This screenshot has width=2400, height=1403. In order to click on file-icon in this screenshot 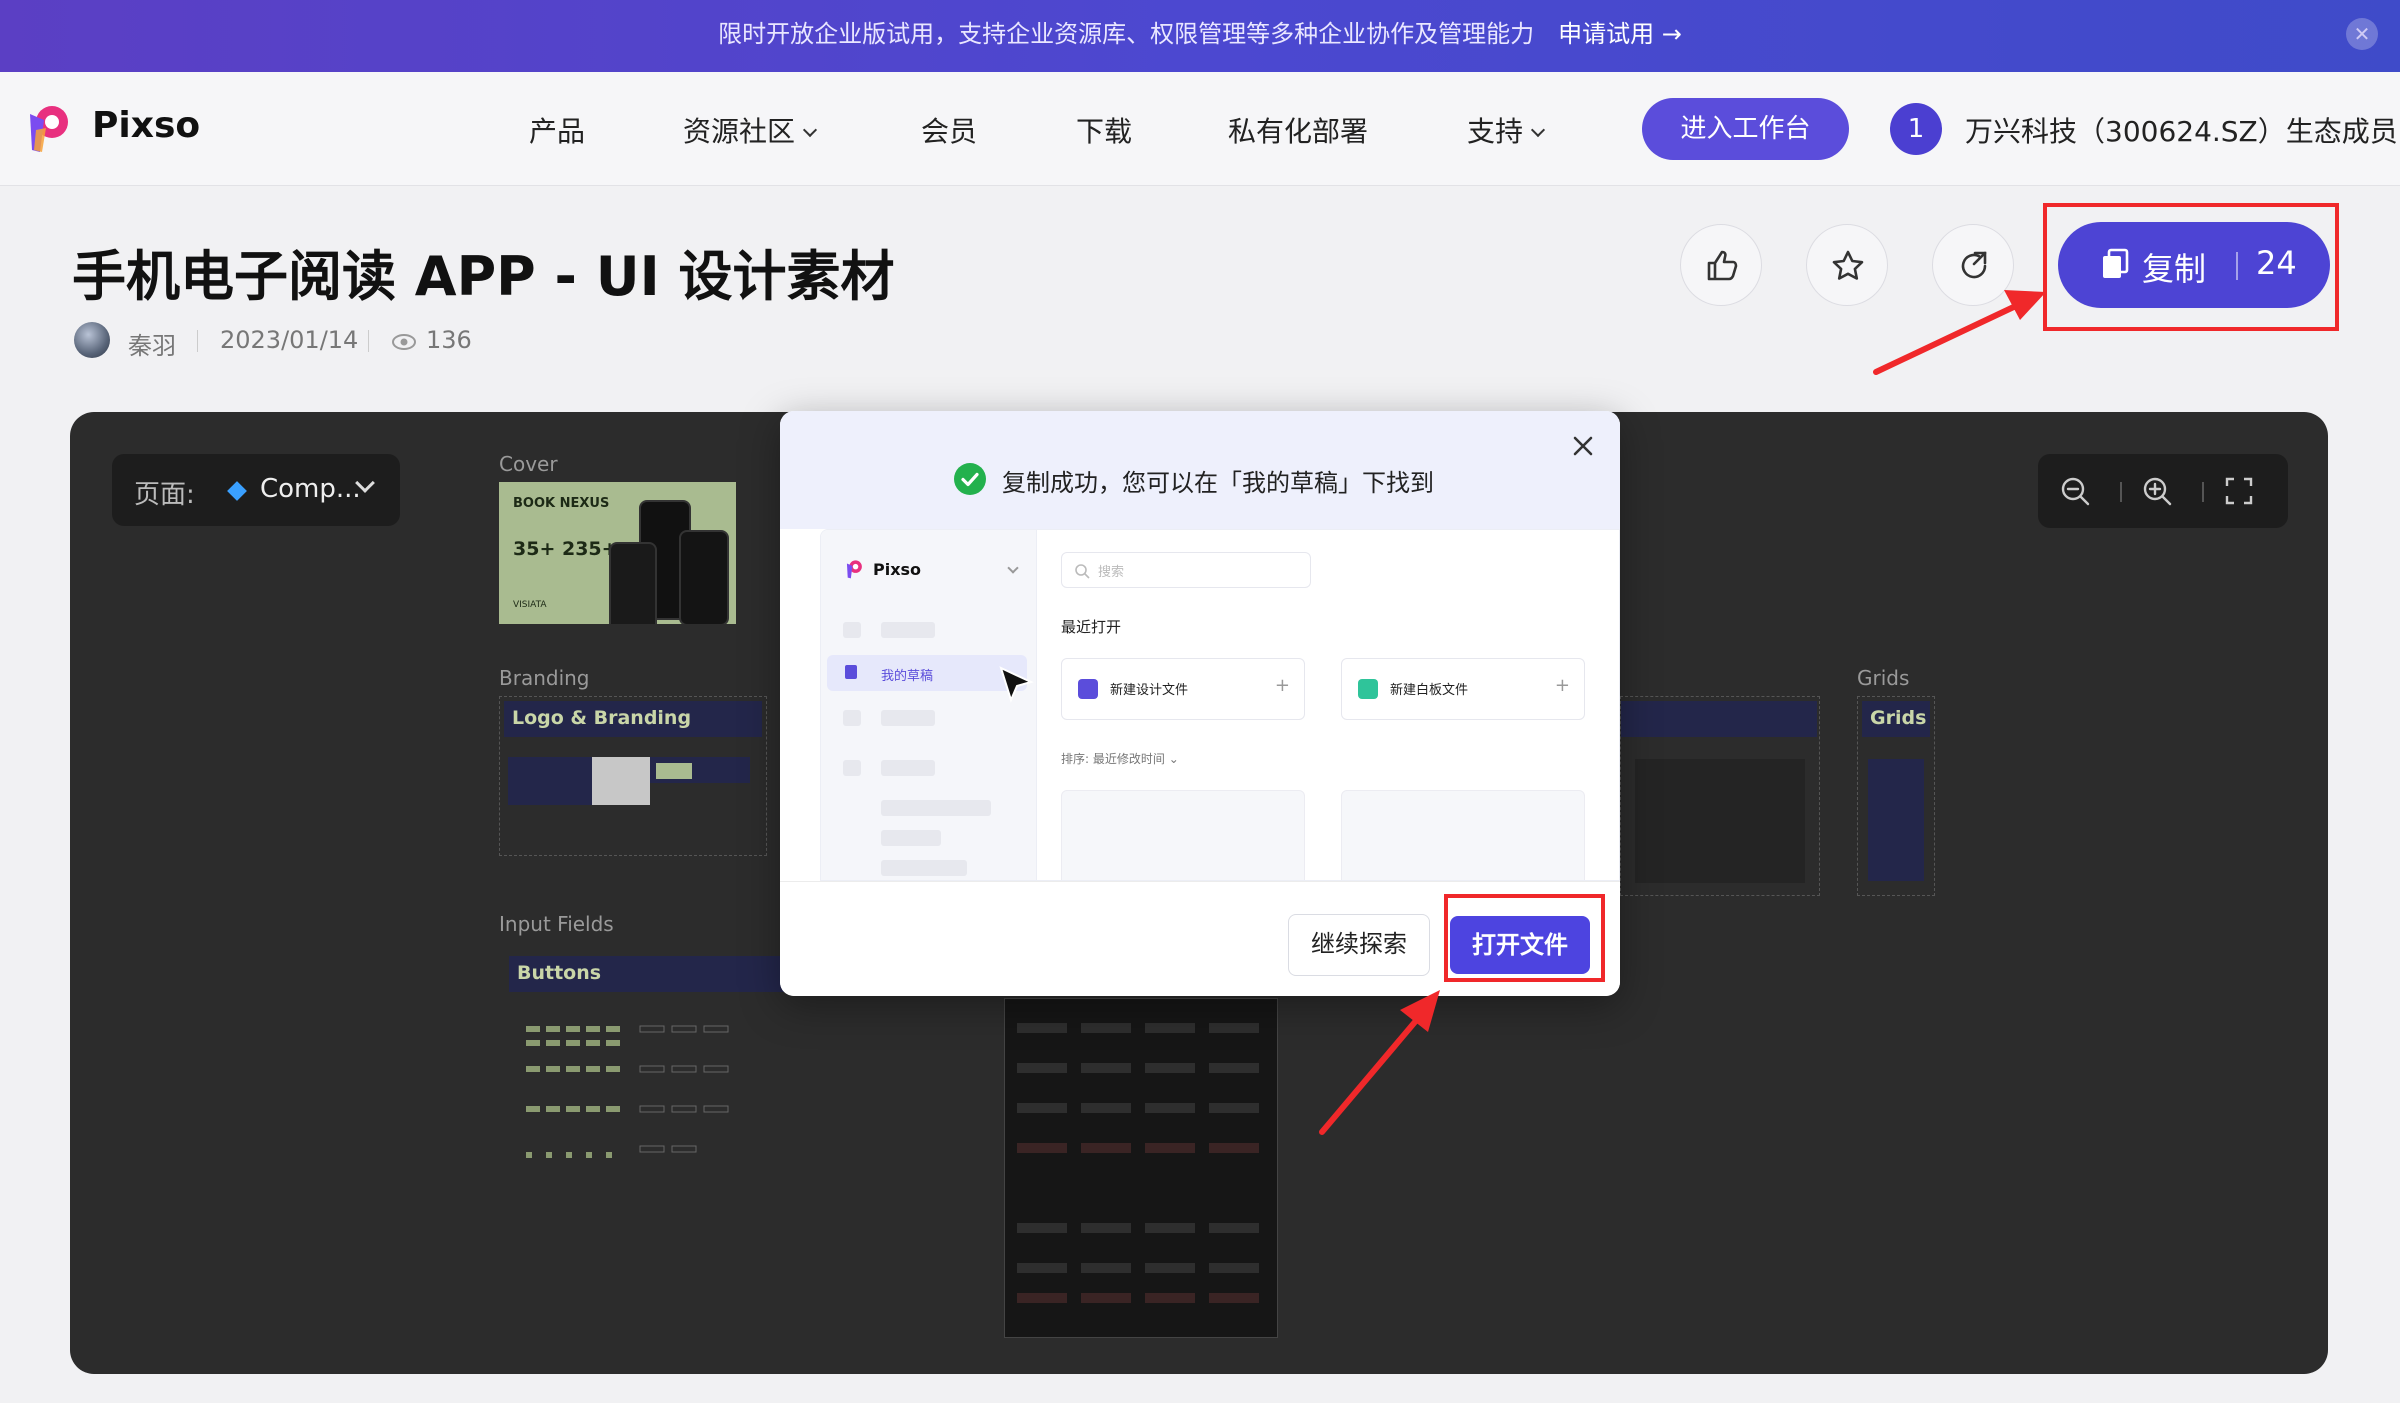, I will do `click(851, 672)`.